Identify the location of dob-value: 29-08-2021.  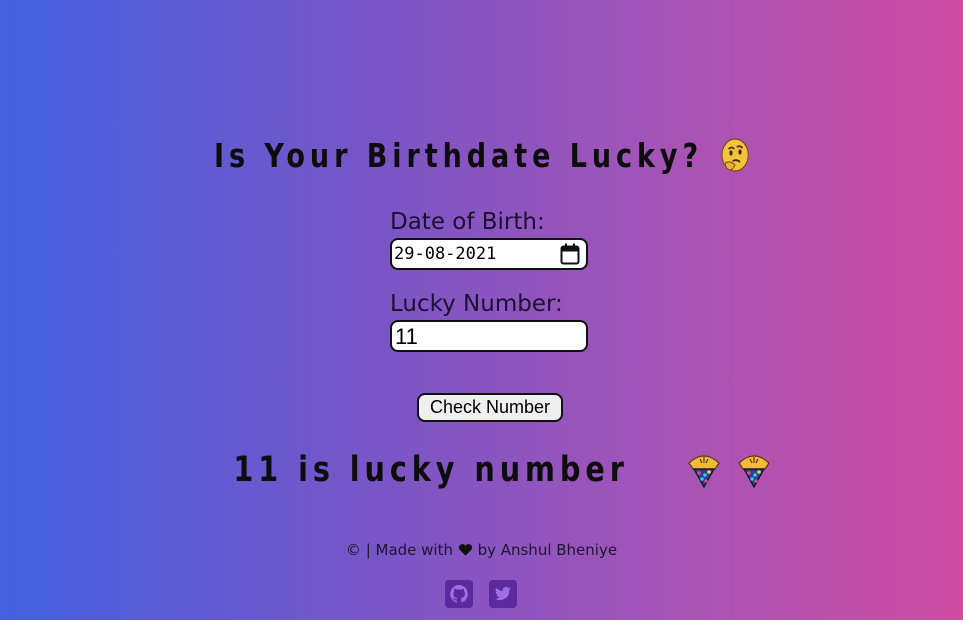
(445, 254).